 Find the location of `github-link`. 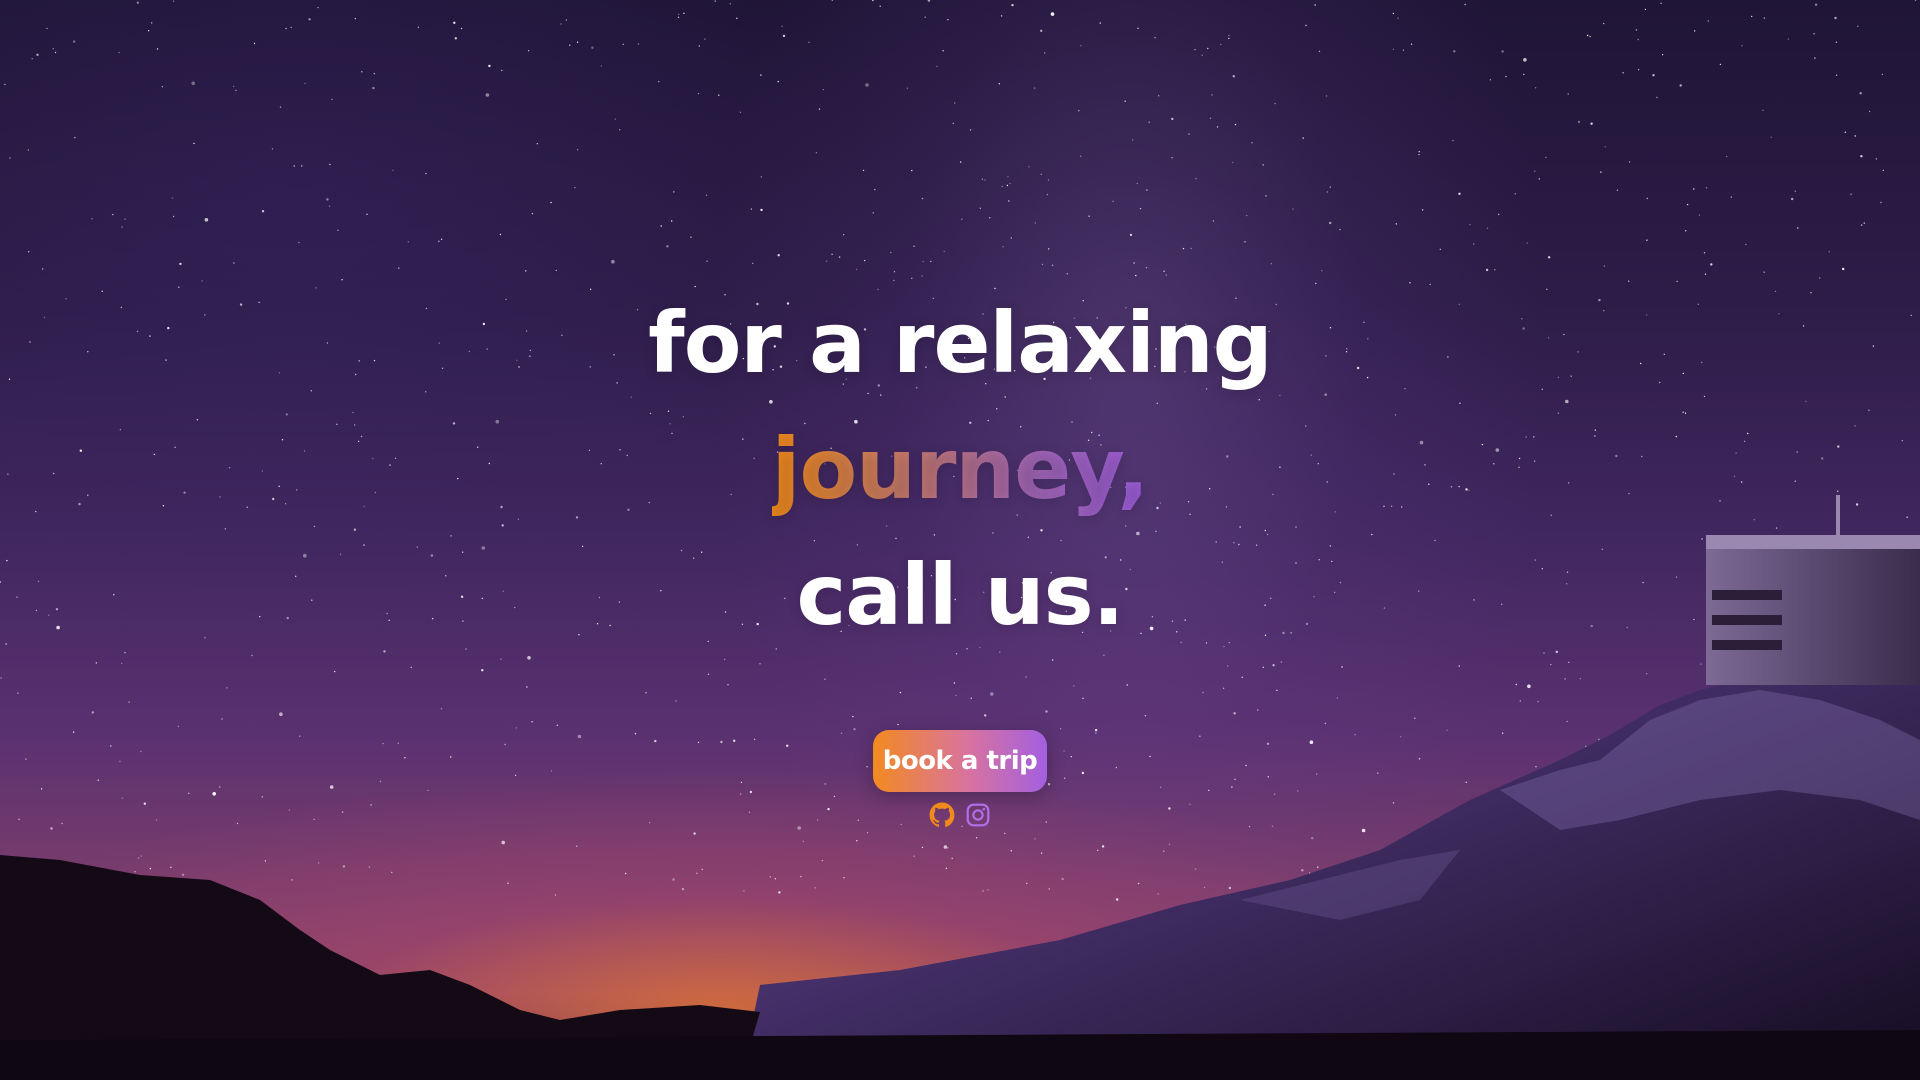

github-link is located at coordinates (942, 815).